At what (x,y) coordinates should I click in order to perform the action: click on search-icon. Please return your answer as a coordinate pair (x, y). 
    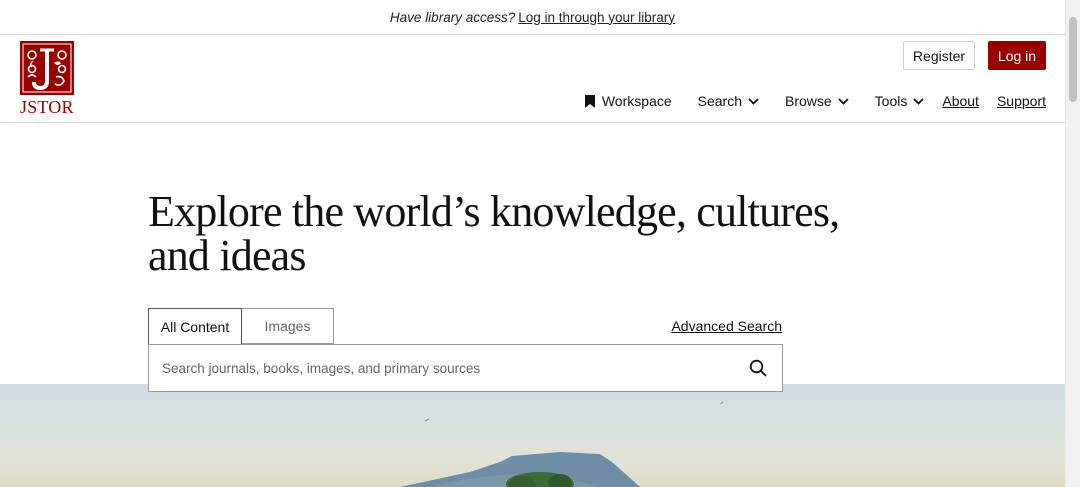
    Looking at the image, I should click on (758, 368).